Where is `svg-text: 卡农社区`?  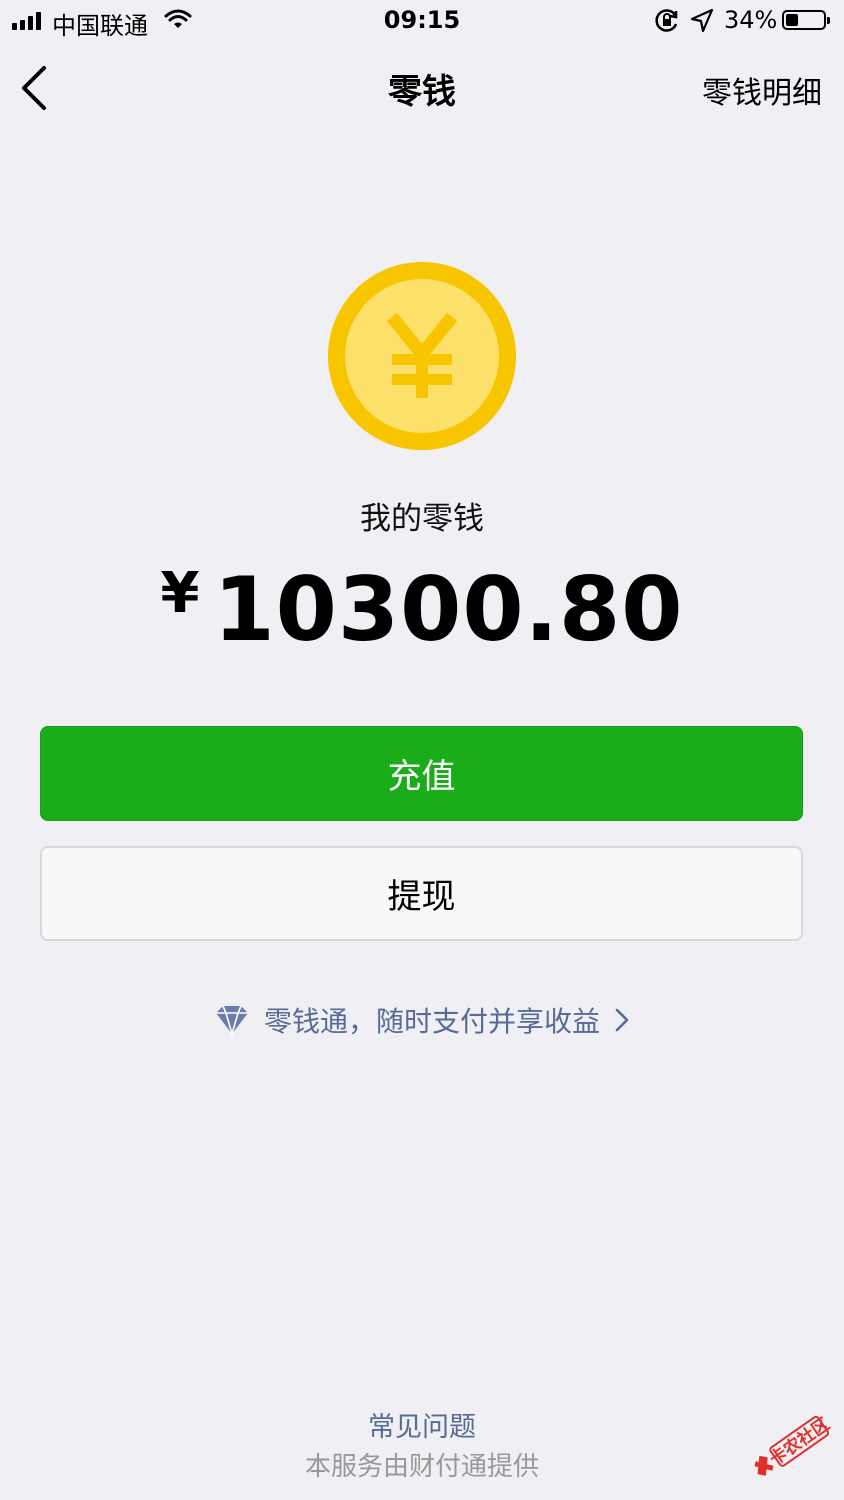 svg-text: 卡农社区 is located at coordinates (800, 1442).